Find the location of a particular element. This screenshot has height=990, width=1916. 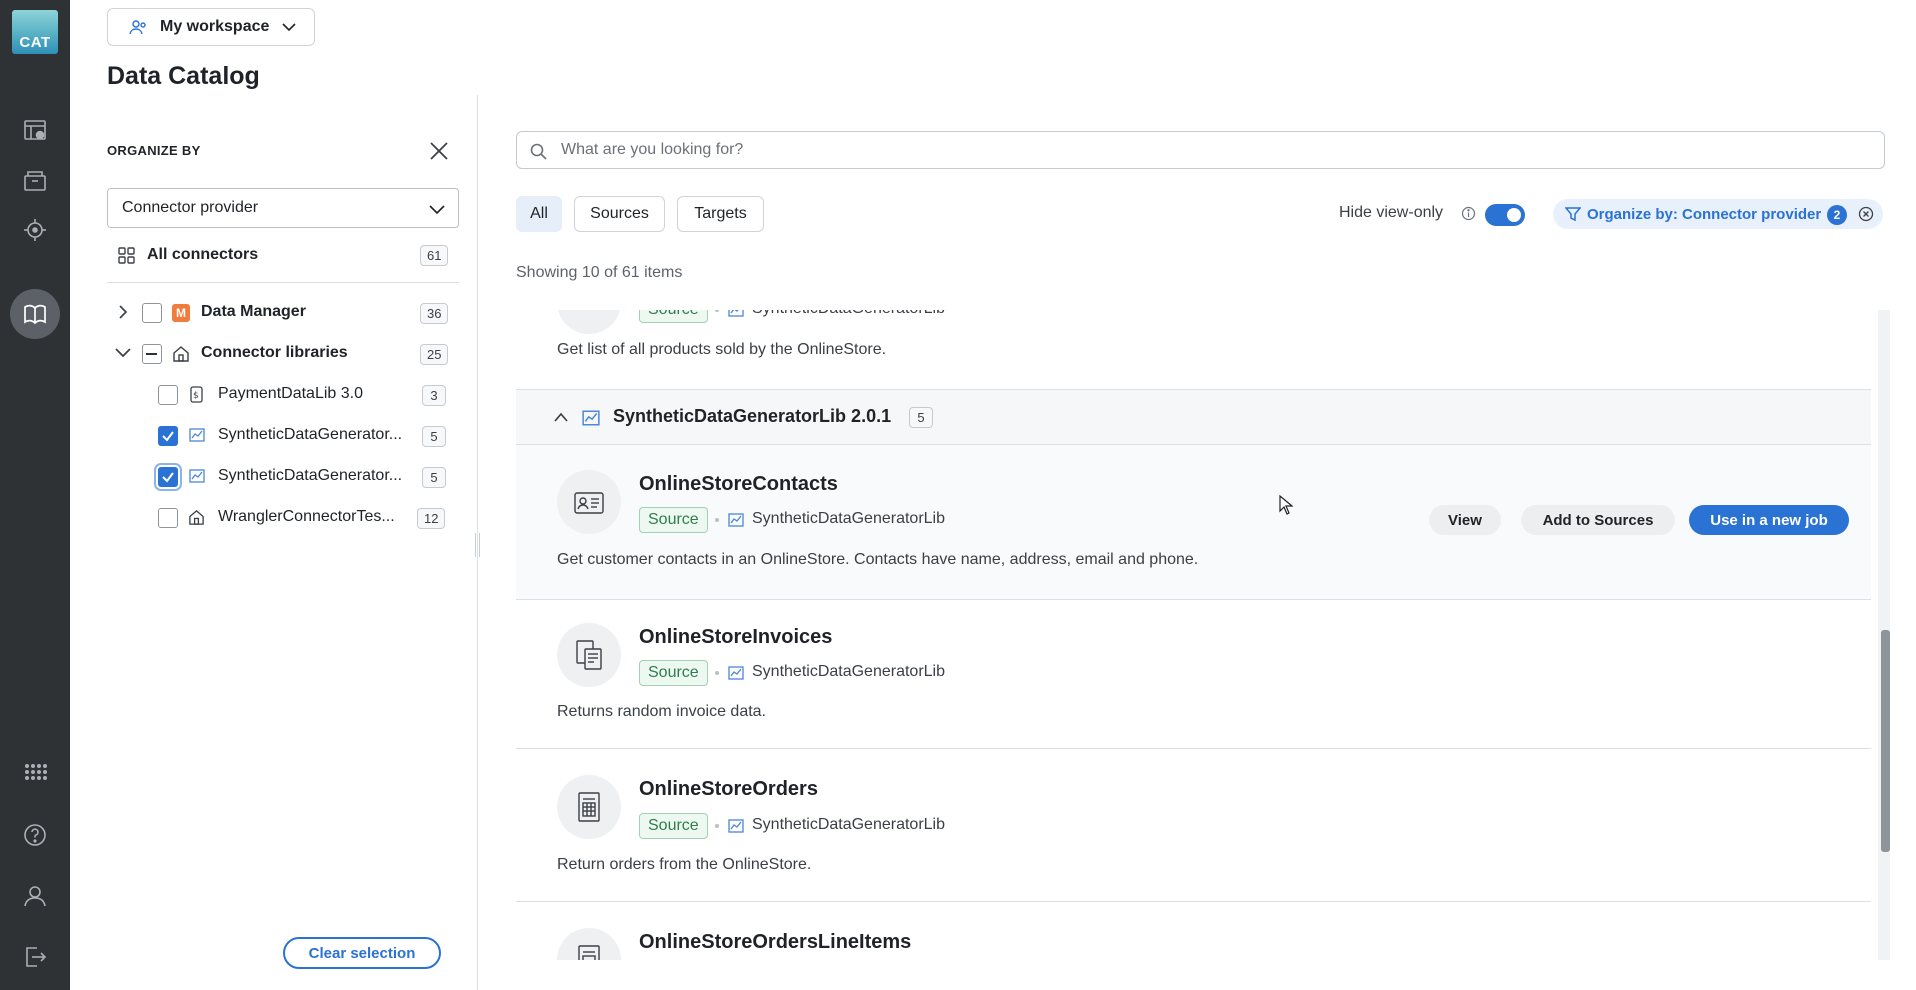

count-badge: 36 is located at coordinates (434, 313).